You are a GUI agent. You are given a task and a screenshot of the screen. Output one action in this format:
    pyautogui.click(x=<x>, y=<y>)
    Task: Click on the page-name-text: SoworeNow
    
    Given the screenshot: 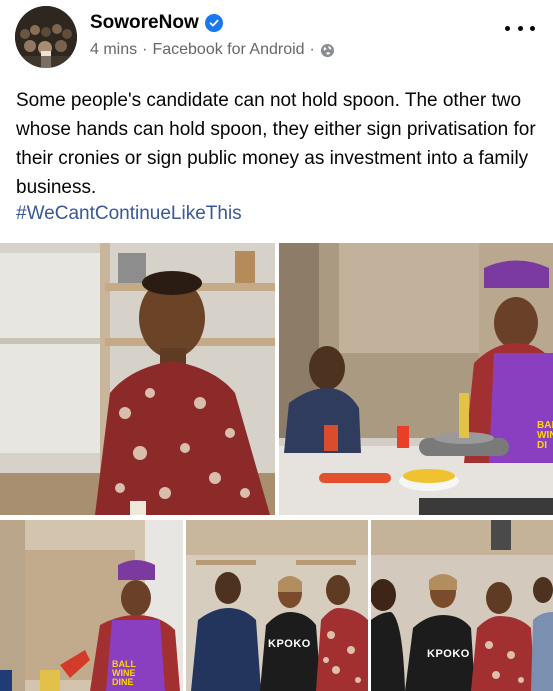 What is the action you would take?
    pyautogui.click(x=144, y=23)
    